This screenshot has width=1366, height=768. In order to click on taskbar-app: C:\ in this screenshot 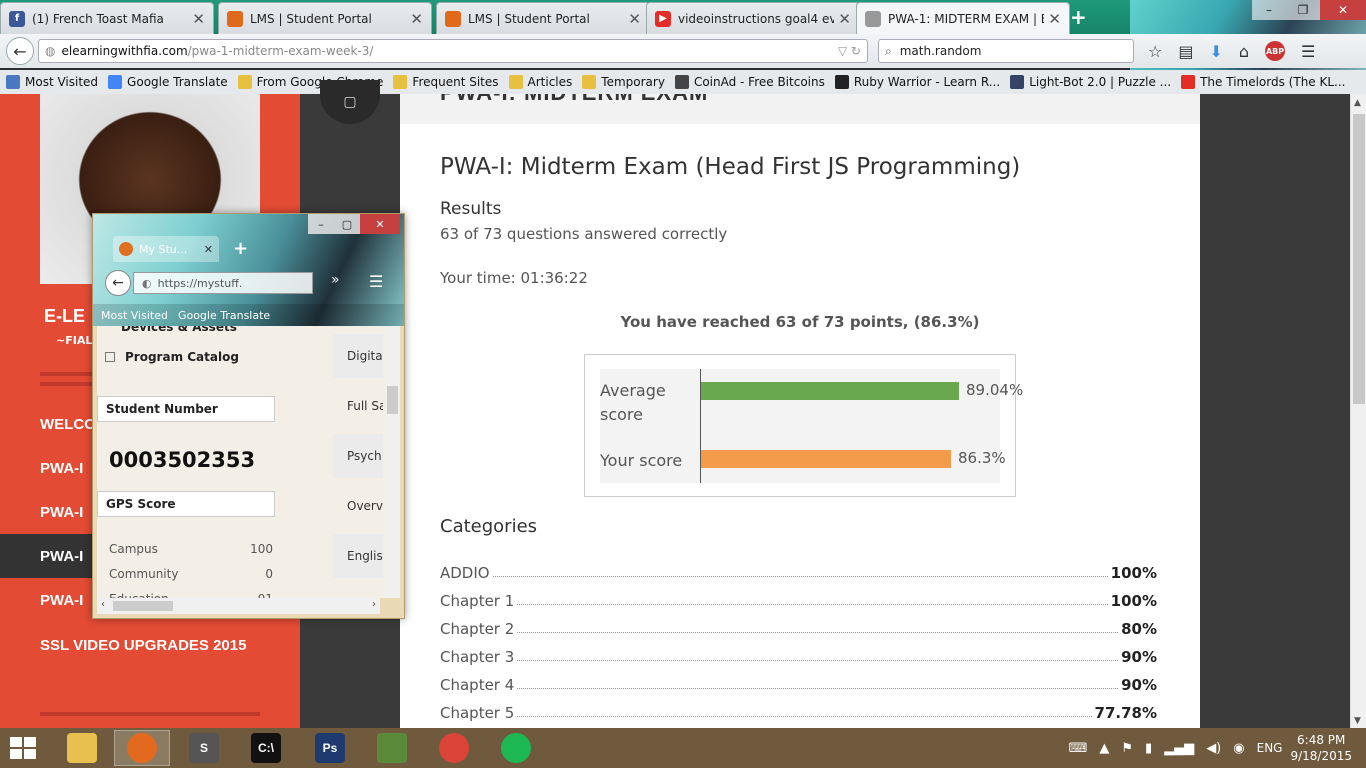, I will do `click(266, 748)`.